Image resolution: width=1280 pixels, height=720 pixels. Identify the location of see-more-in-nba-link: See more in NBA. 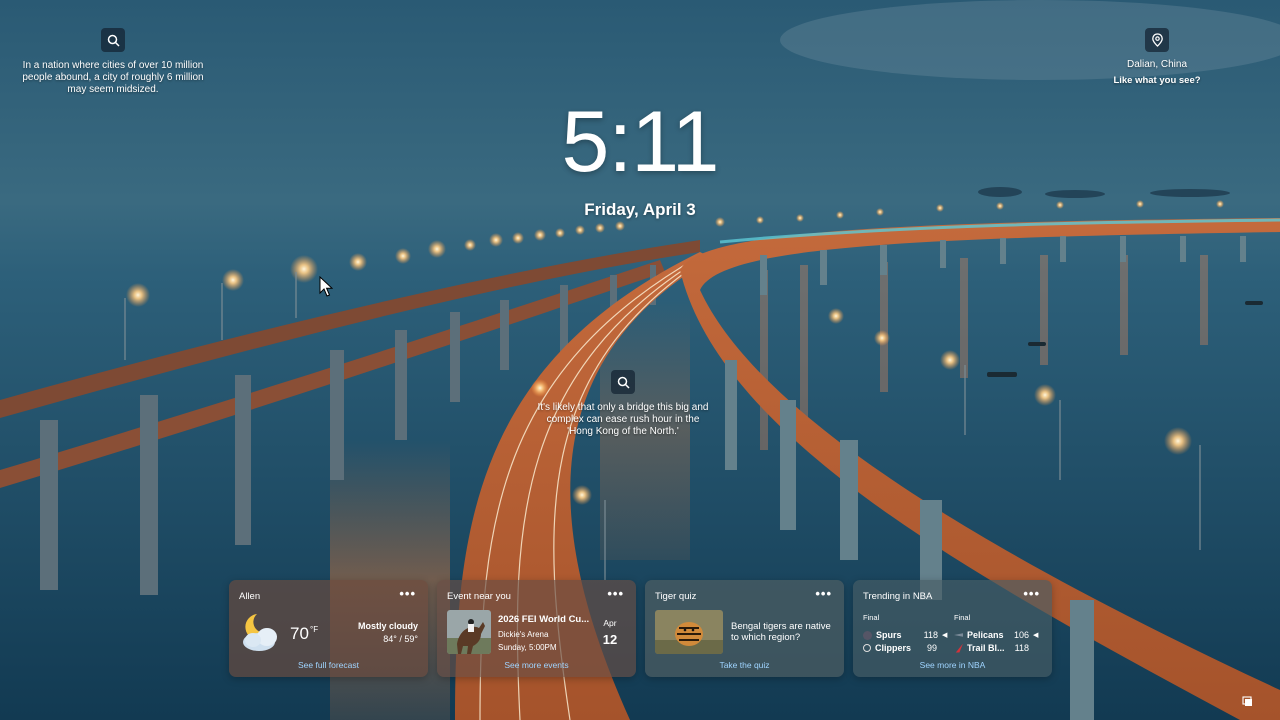
(952, 665).